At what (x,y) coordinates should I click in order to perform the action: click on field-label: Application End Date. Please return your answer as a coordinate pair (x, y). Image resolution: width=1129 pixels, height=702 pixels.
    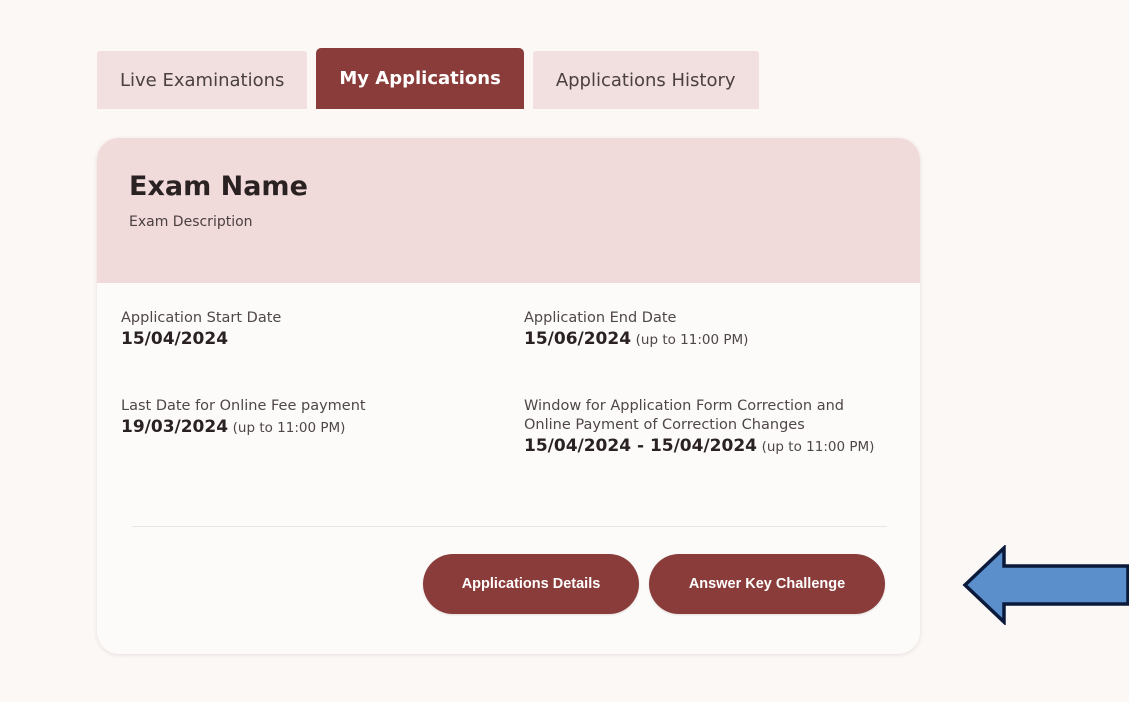
    Looking at the image, I should click on (600, 318).